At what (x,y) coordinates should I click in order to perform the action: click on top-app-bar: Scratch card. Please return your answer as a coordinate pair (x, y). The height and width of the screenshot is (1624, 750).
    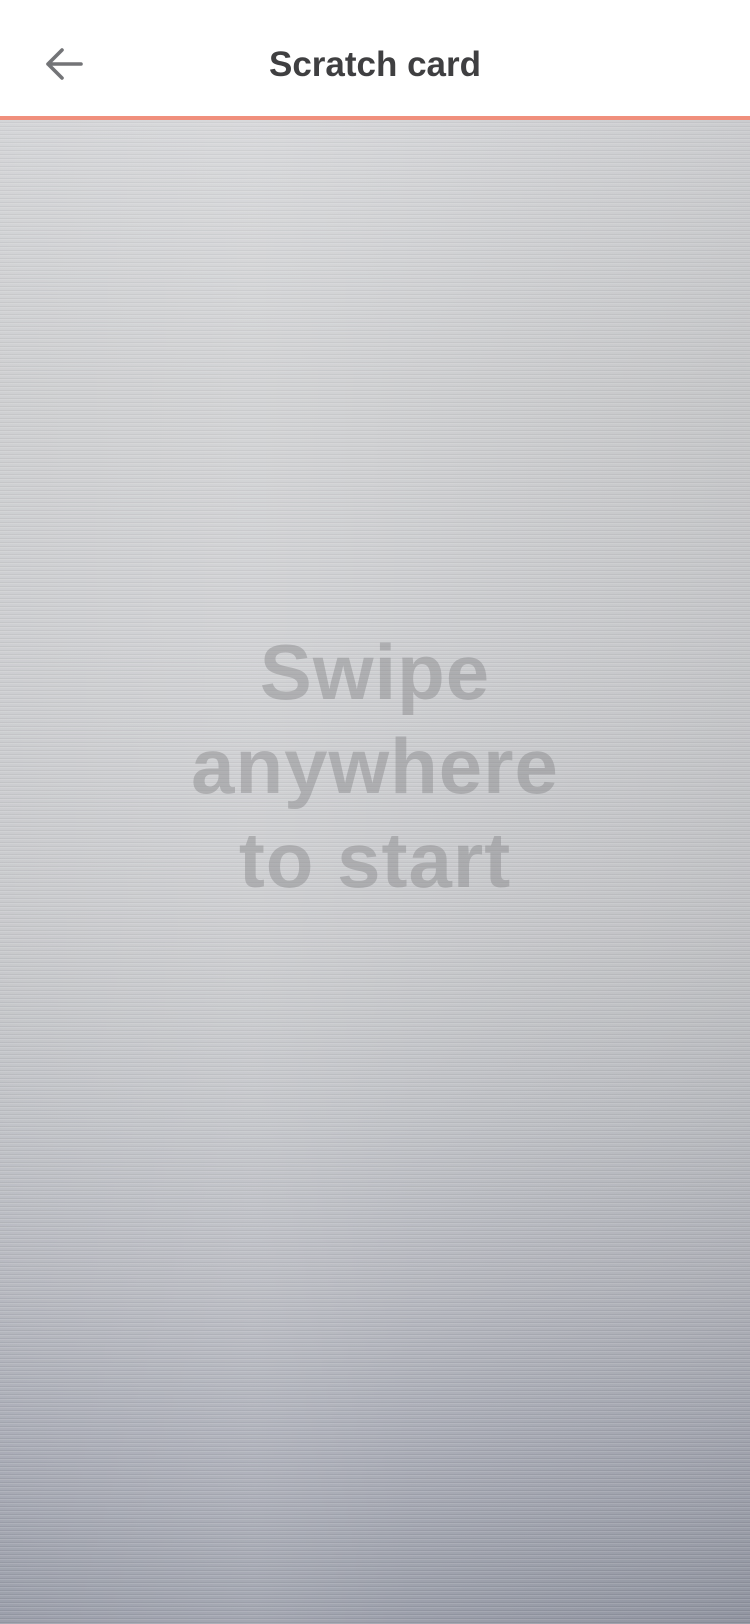
    Looking at the image, I should click on (375, 60).